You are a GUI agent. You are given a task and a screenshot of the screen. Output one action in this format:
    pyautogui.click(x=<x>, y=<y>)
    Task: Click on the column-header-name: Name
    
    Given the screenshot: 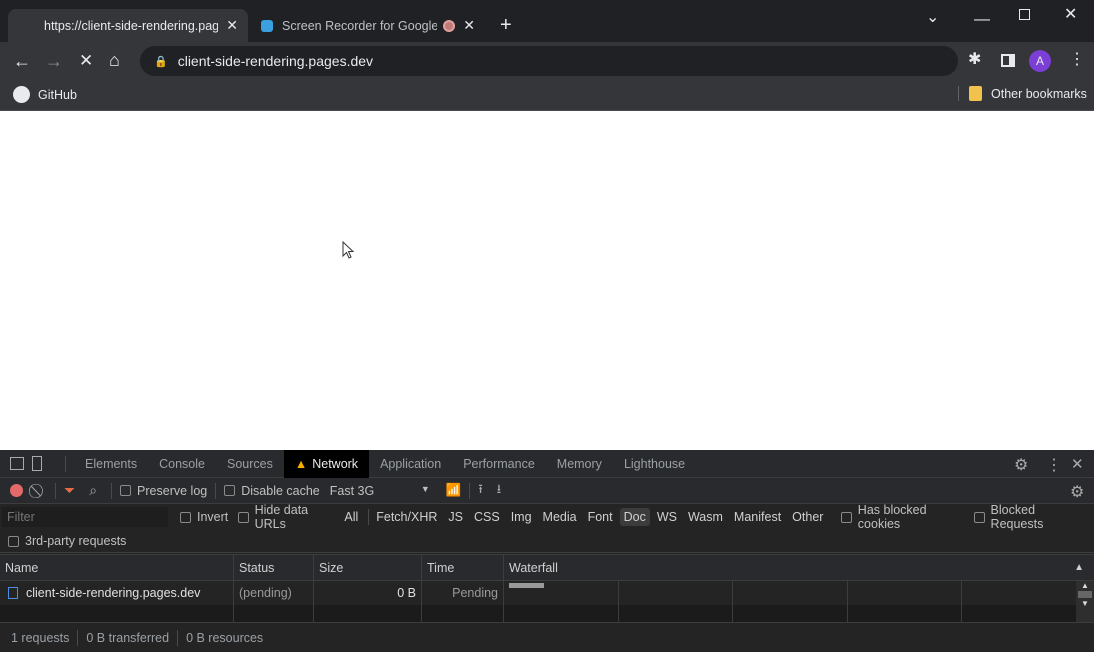 What is the action you would take?
    pyautogui.click(x=117, y=568)
    